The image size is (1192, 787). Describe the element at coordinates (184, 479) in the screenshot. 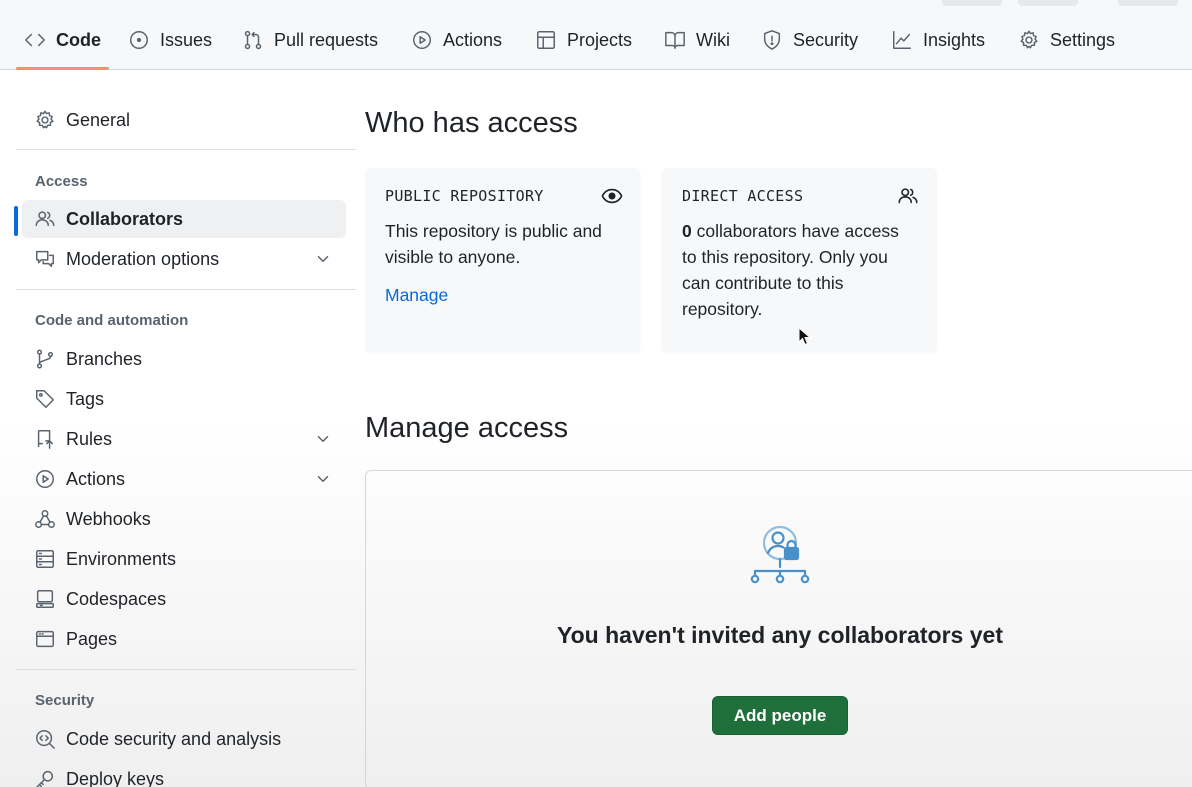

I see `sidebar-item-actions: Actions` at that location.